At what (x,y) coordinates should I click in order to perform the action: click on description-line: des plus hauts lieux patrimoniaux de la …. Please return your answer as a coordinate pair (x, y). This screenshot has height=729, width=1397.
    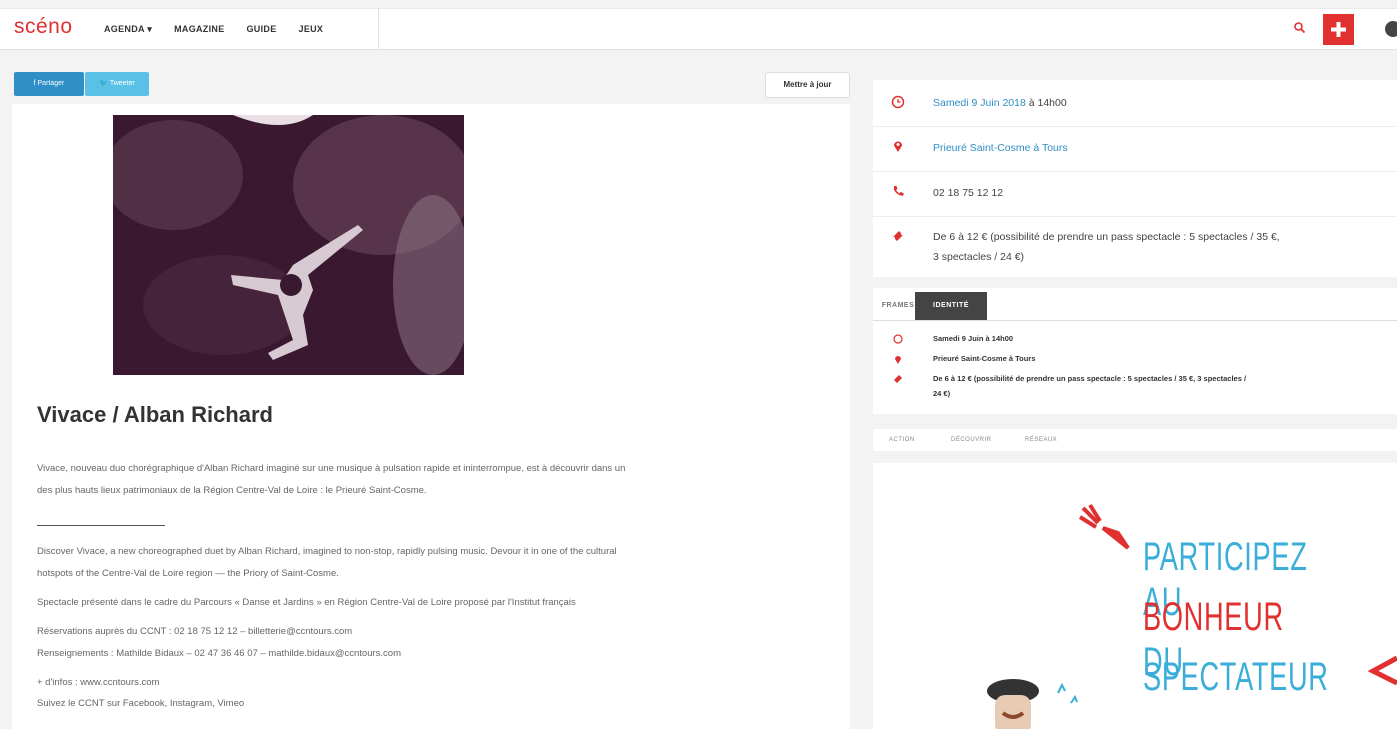
    Looking at the image, I should click on (232, 490).